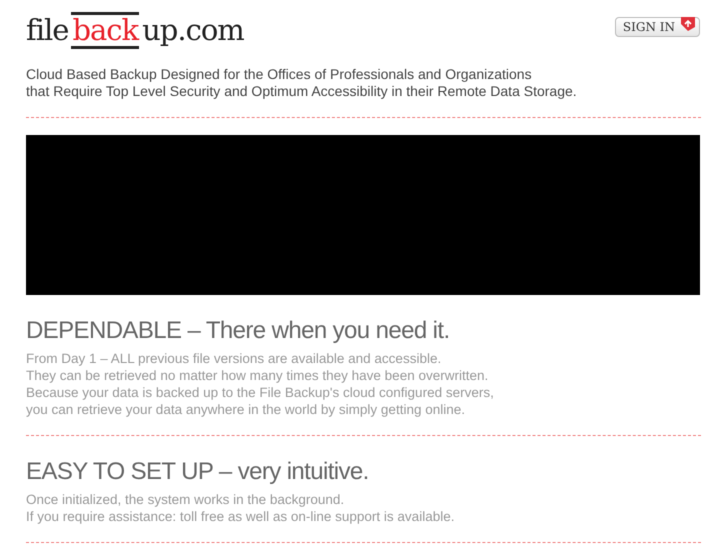 This screenshot has width=727, height=545. What do you see at coordinates (657, 27) in the screenshot?
I see `sign-in-button: SIGN IN` at bounding box center [657, 27].